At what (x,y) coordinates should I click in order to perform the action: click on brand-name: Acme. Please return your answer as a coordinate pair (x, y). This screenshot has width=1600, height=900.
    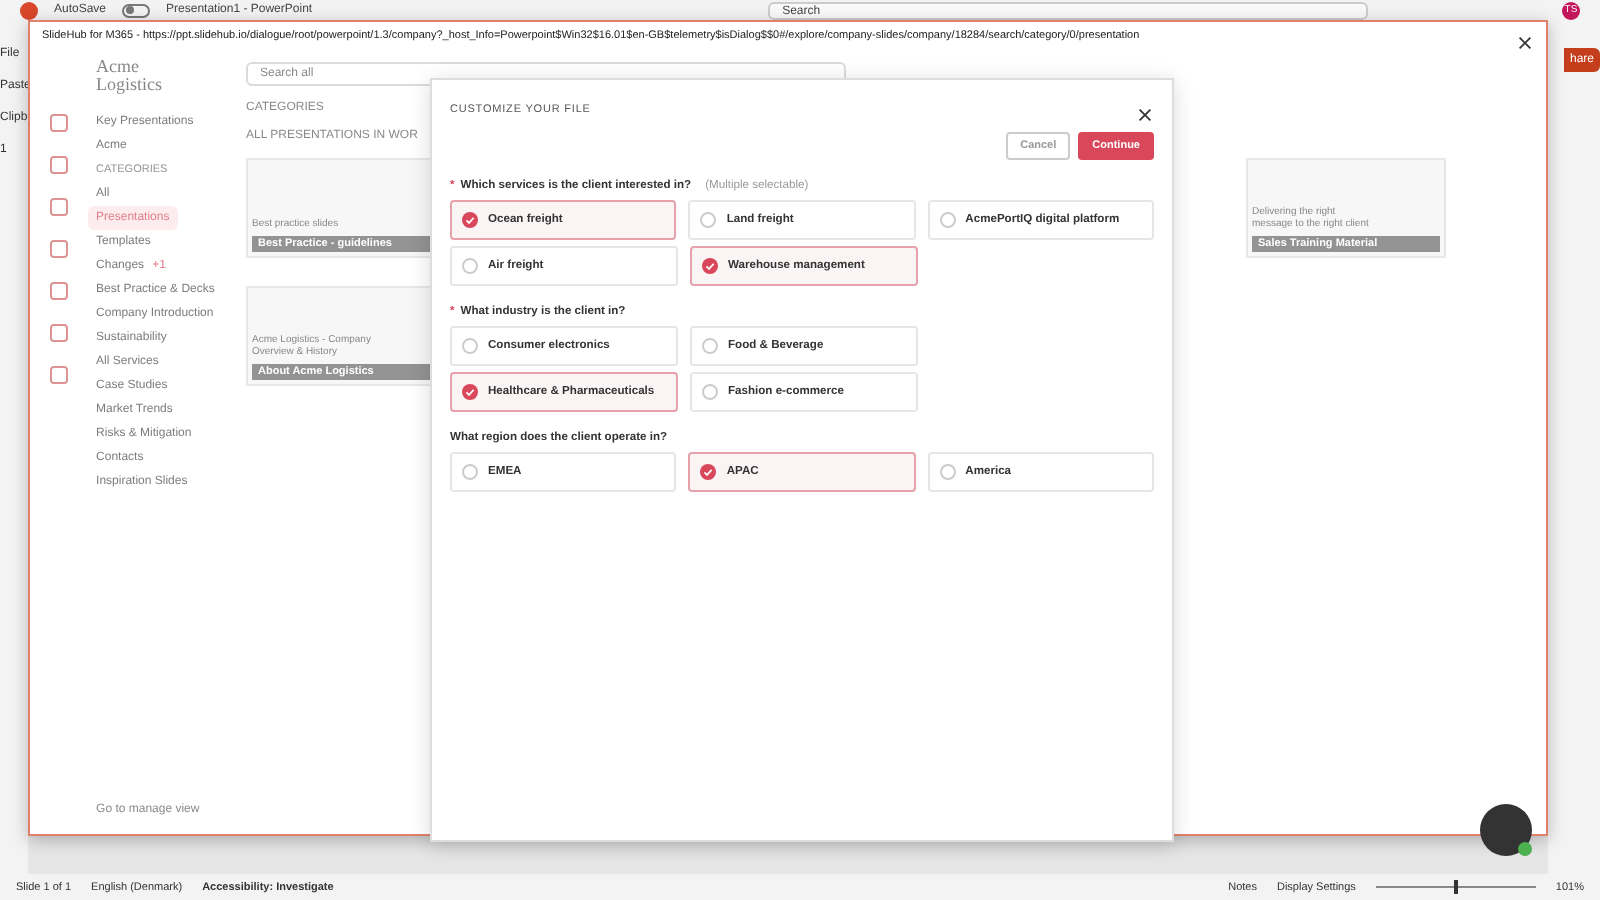
    Looking at the image, I should click on (119, 67).